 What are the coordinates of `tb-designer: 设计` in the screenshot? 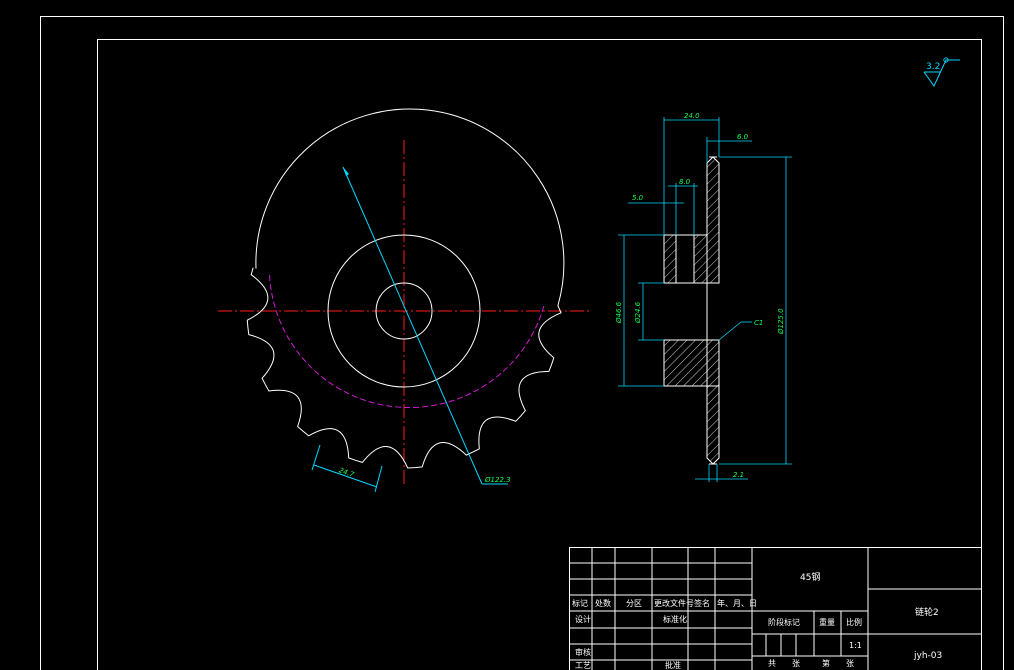 It's located at (583, 619).